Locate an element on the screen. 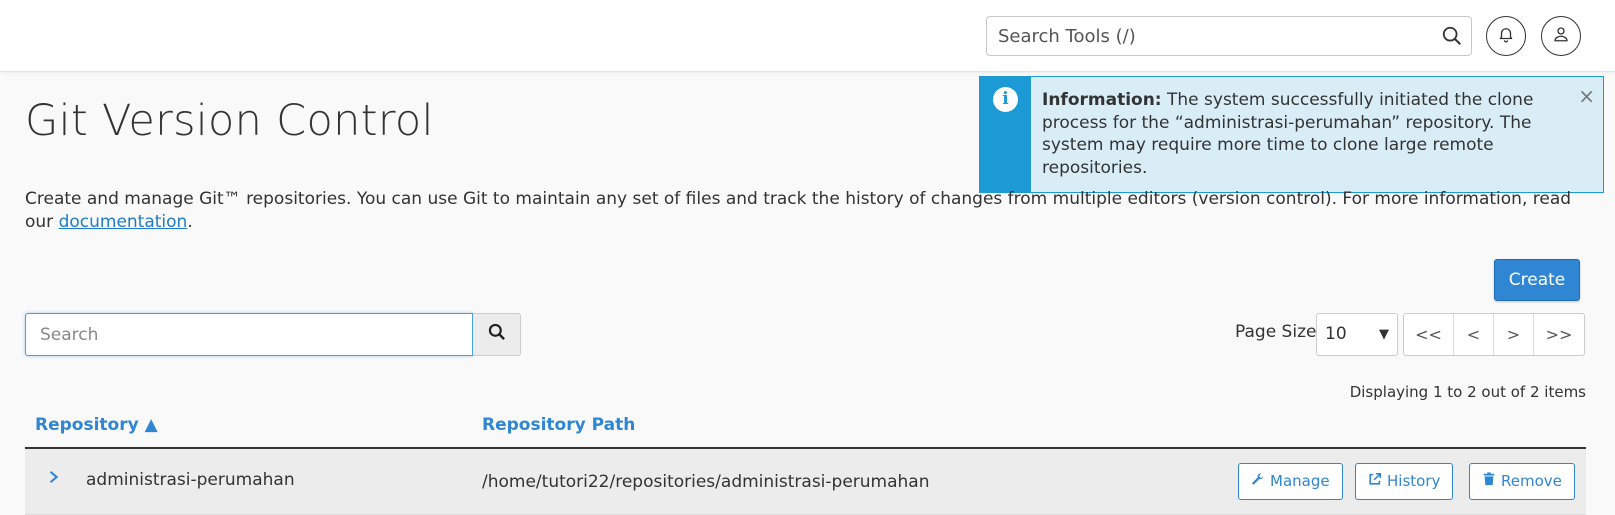 The image size is (1615, 515). page-size-label: Page Size is located at coordinates (1276, 332).